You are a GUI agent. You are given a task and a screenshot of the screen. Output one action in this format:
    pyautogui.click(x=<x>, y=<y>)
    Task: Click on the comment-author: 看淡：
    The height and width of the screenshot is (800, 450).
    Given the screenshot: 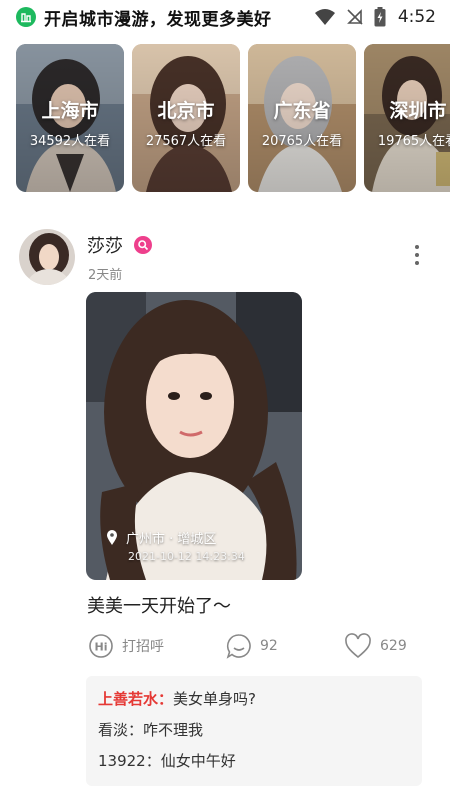 What is the action you would take?
    pyautogui.click(x=120, y=730)
    